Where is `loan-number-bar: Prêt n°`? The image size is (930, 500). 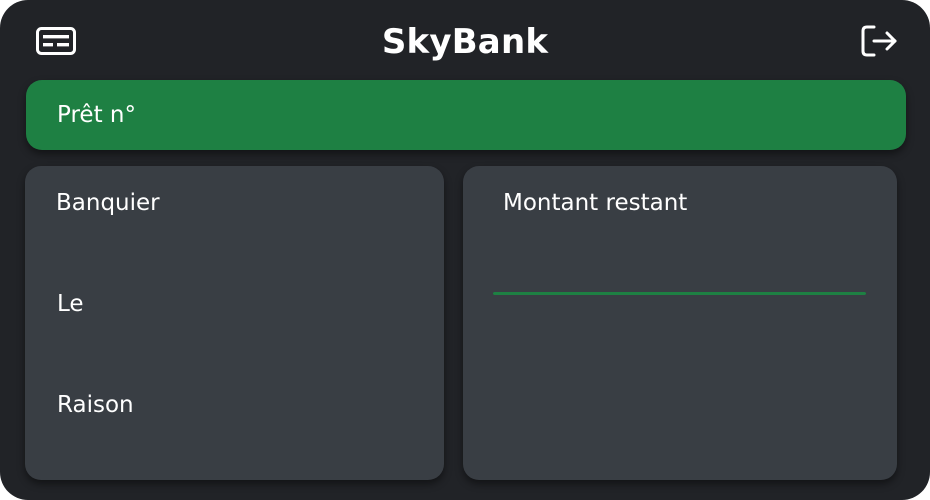
loan-number-bar: Prêt n° is located at coordinates (466, 115).